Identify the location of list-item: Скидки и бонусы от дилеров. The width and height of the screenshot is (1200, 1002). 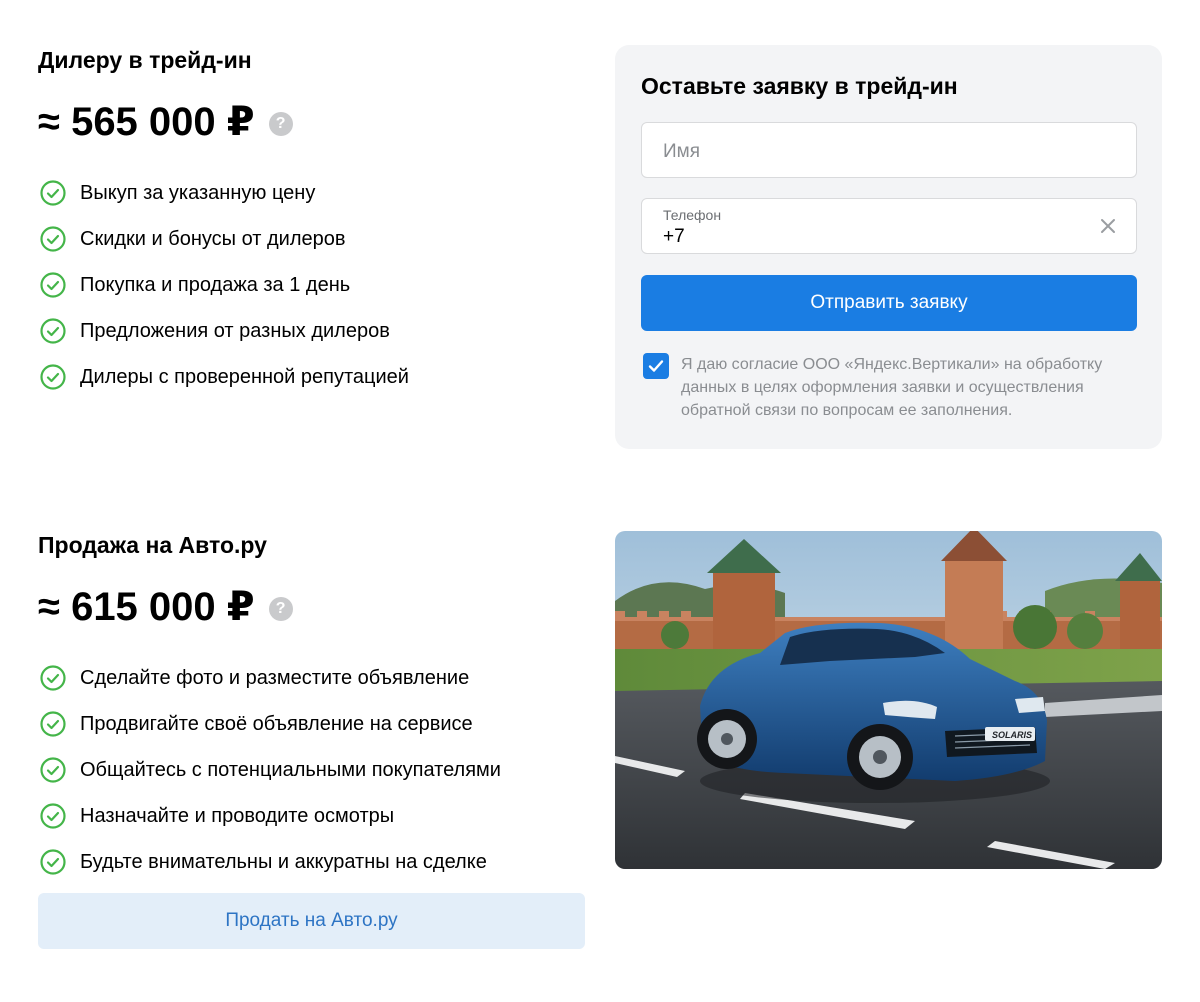
(224, 239).